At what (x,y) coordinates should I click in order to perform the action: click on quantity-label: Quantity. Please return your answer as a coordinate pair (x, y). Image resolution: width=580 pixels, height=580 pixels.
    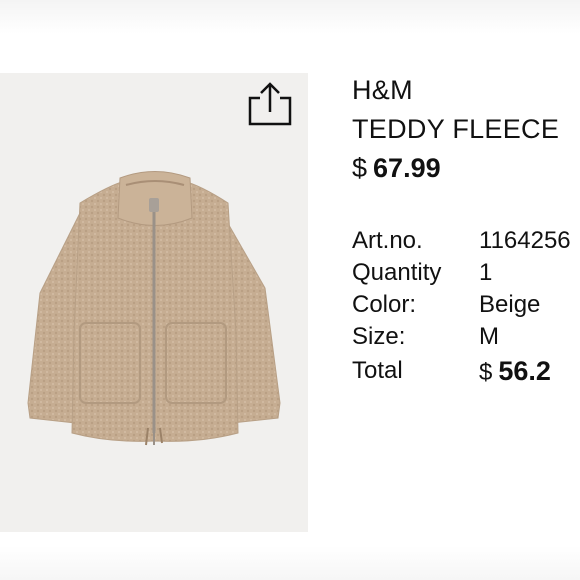
    Looking at the image, I should click on (397, 272).